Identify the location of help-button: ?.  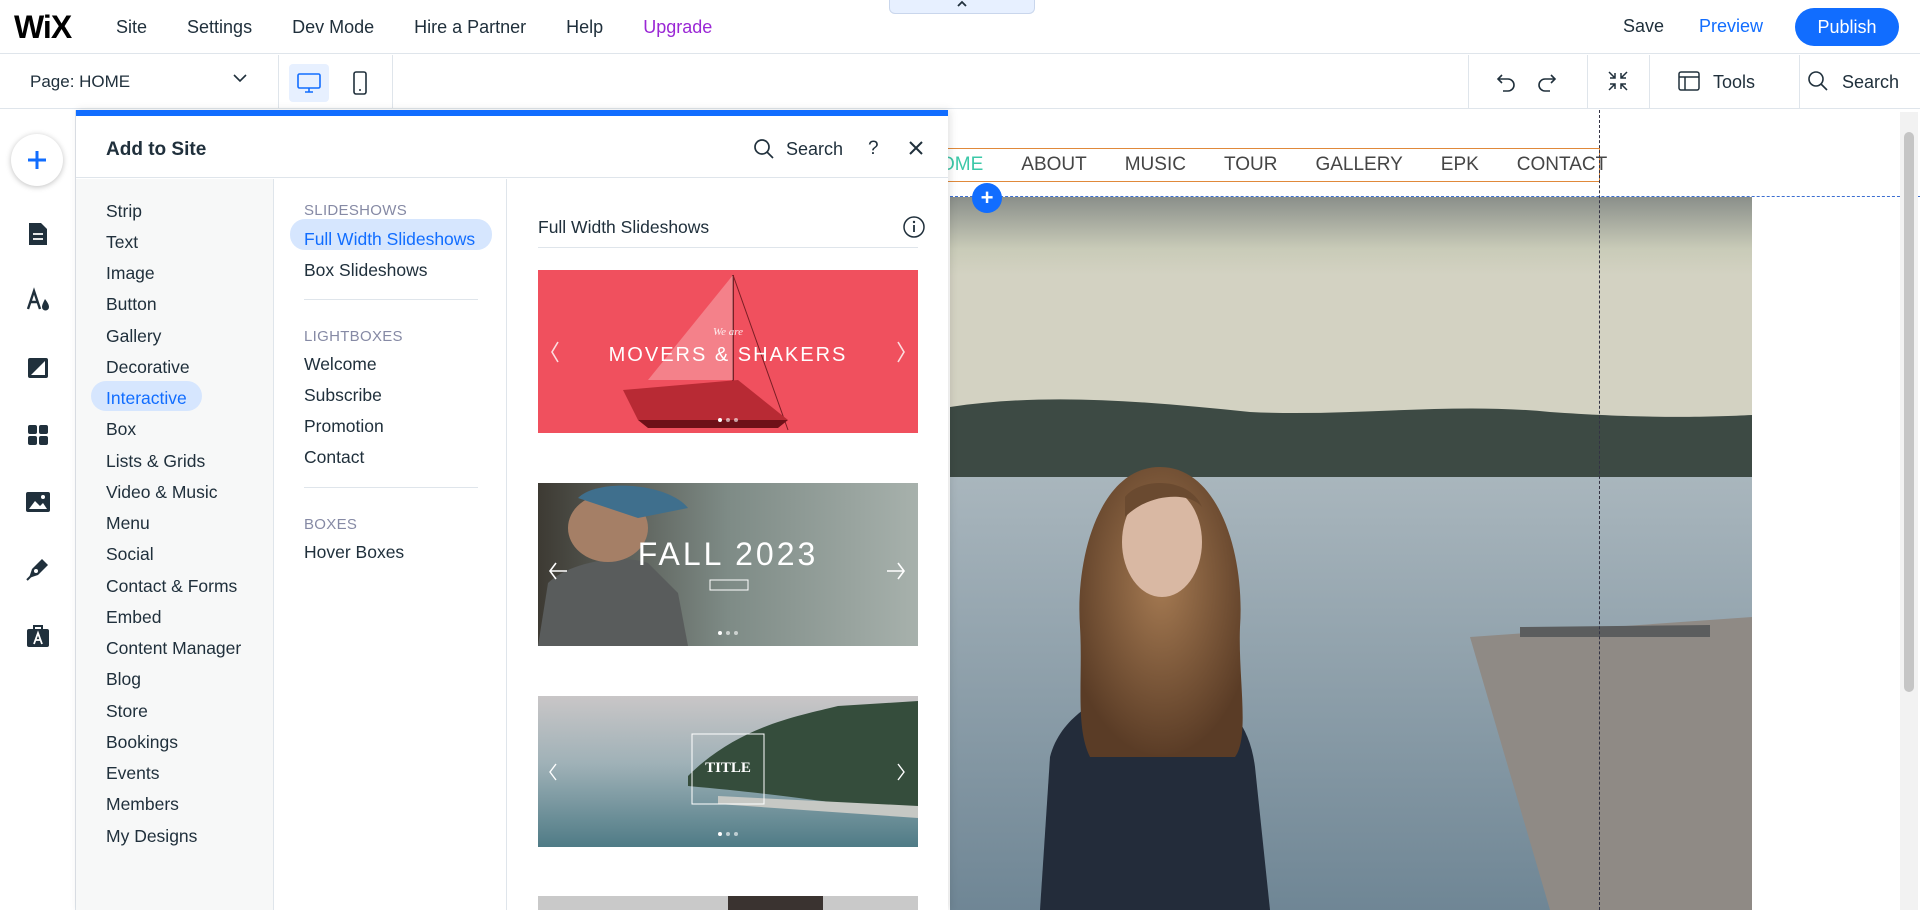
(873, 149).